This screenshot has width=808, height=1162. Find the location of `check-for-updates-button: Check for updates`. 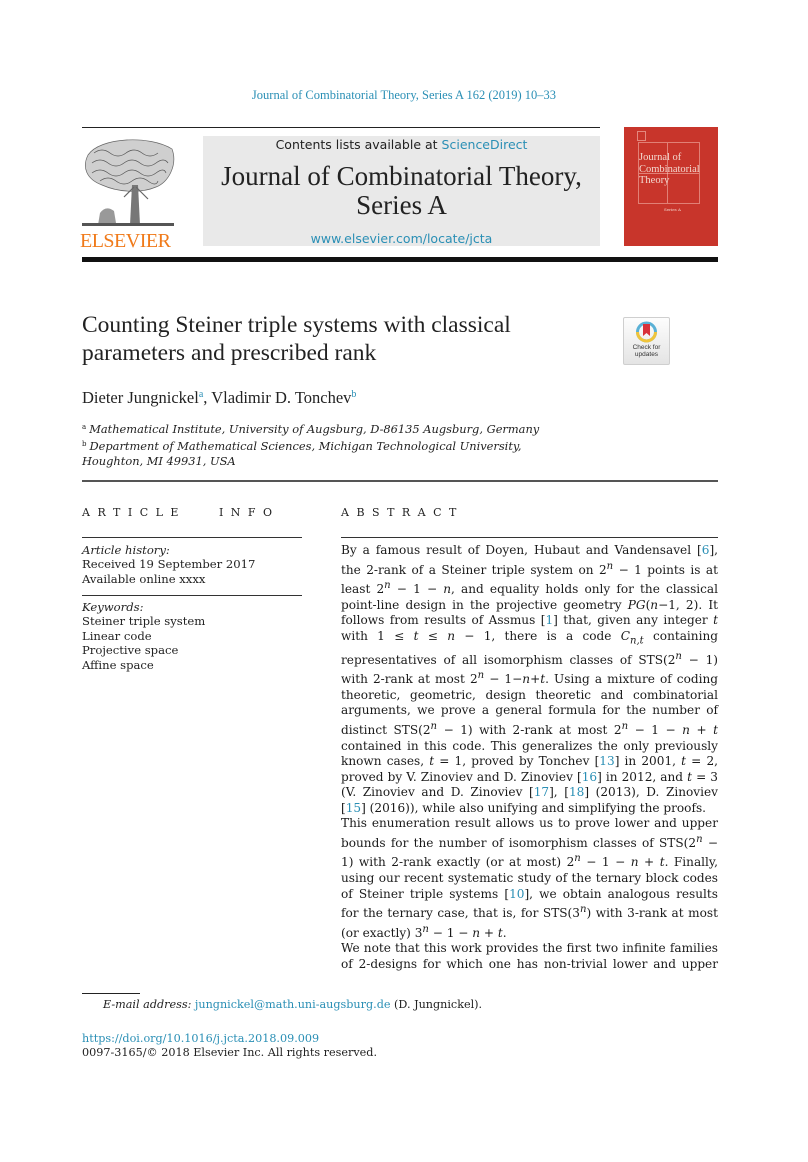

check-for-updates-button: Check for updates is located at coordinates (646, 341).